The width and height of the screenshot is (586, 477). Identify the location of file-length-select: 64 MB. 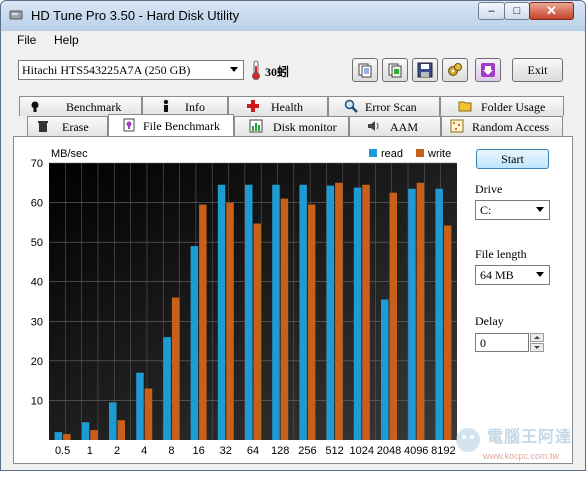
(512, 275).